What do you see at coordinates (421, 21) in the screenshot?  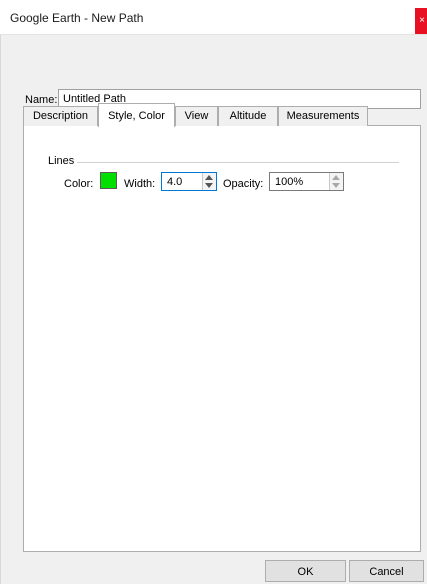 I see `close-icon: ×` at bounding box center [421, 21].